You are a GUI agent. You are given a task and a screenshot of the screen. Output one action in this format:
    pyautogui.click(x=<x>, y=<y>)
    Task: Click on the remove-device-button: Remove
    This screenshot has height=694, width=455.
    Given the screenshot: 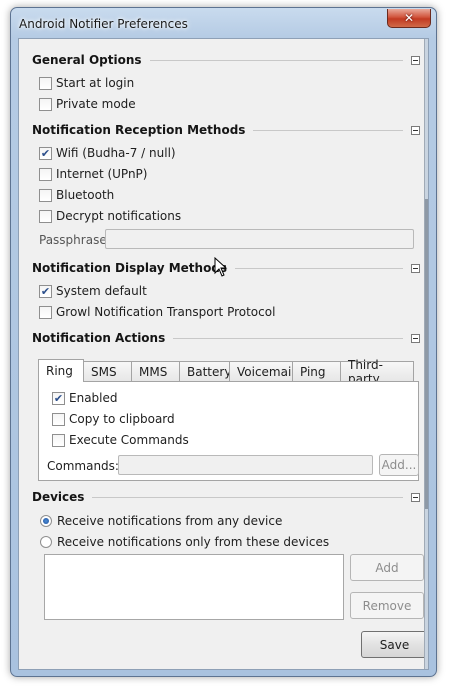 What is the action you would take?
    pyautogui.click(x=387, y=605)
    